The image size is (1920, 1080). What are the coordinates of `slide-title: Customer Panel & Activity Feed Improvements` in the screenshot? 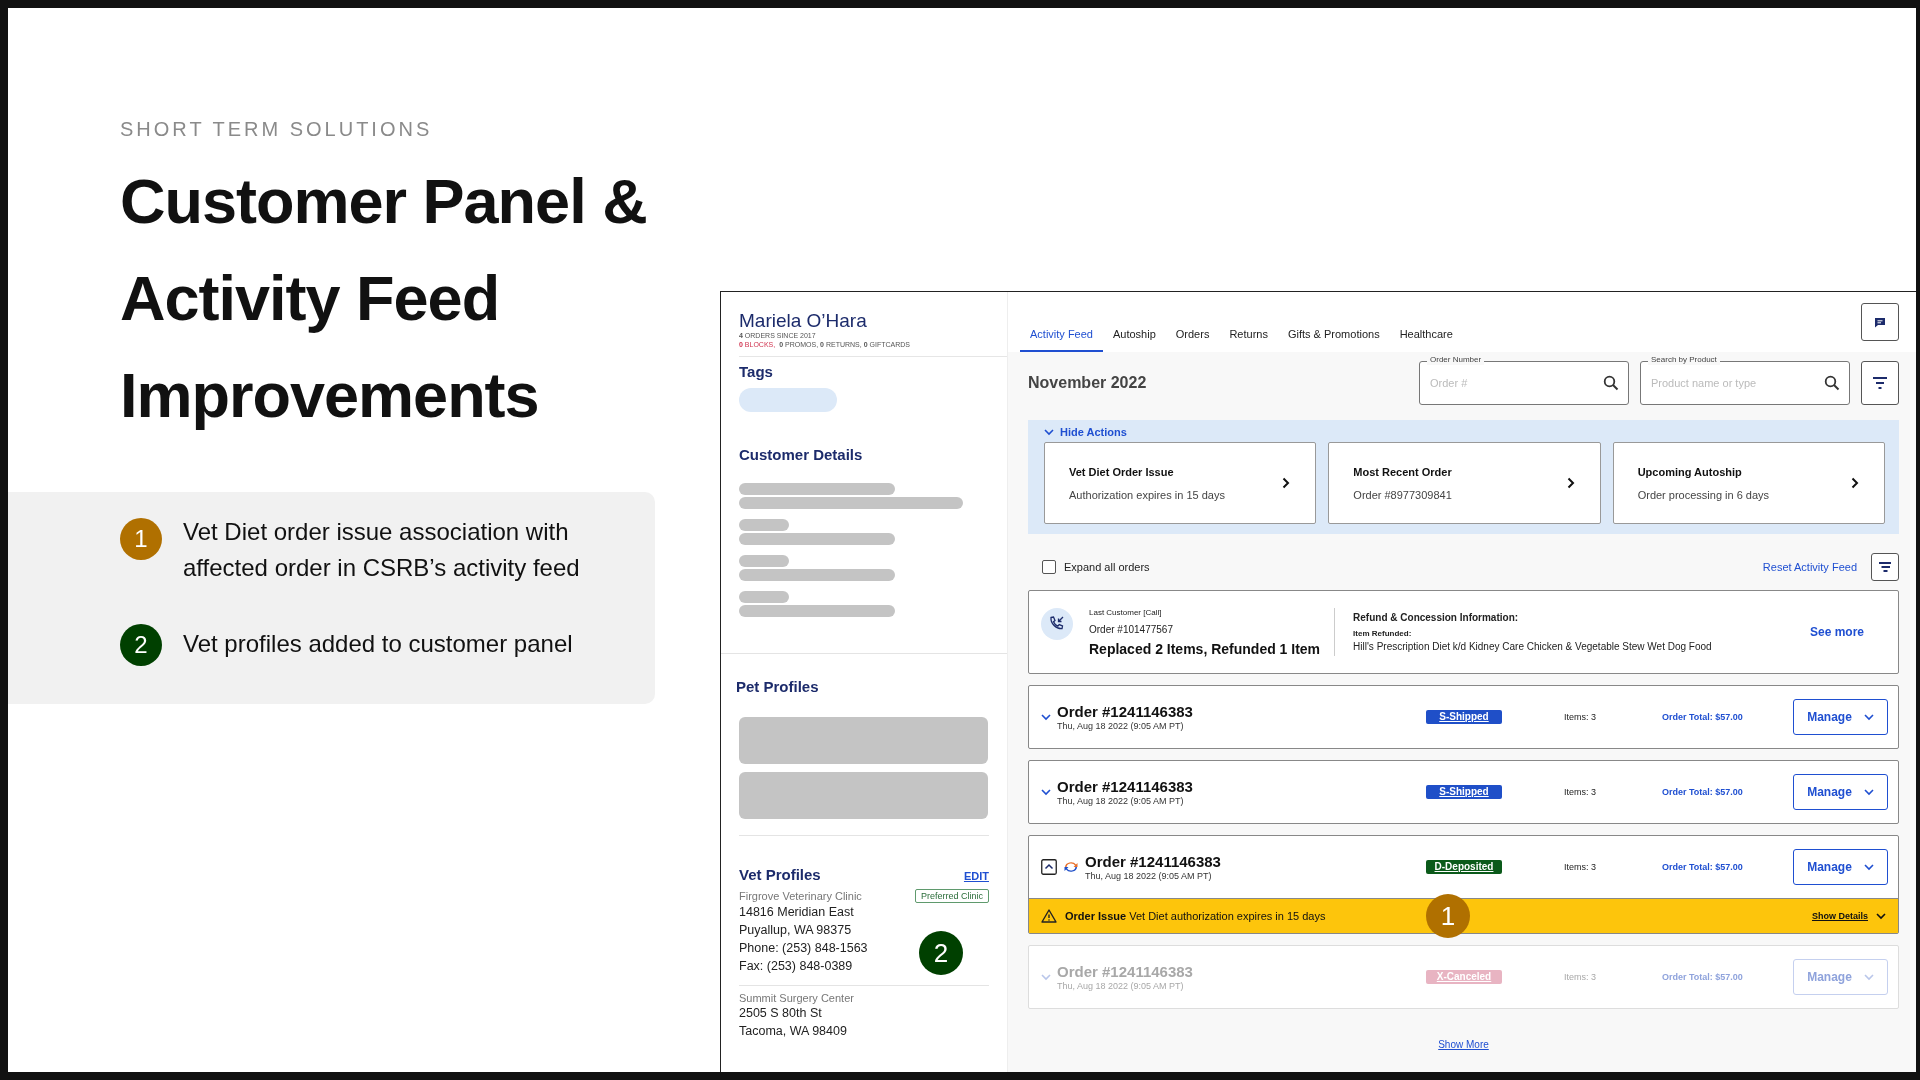 It's located at (384, 298).